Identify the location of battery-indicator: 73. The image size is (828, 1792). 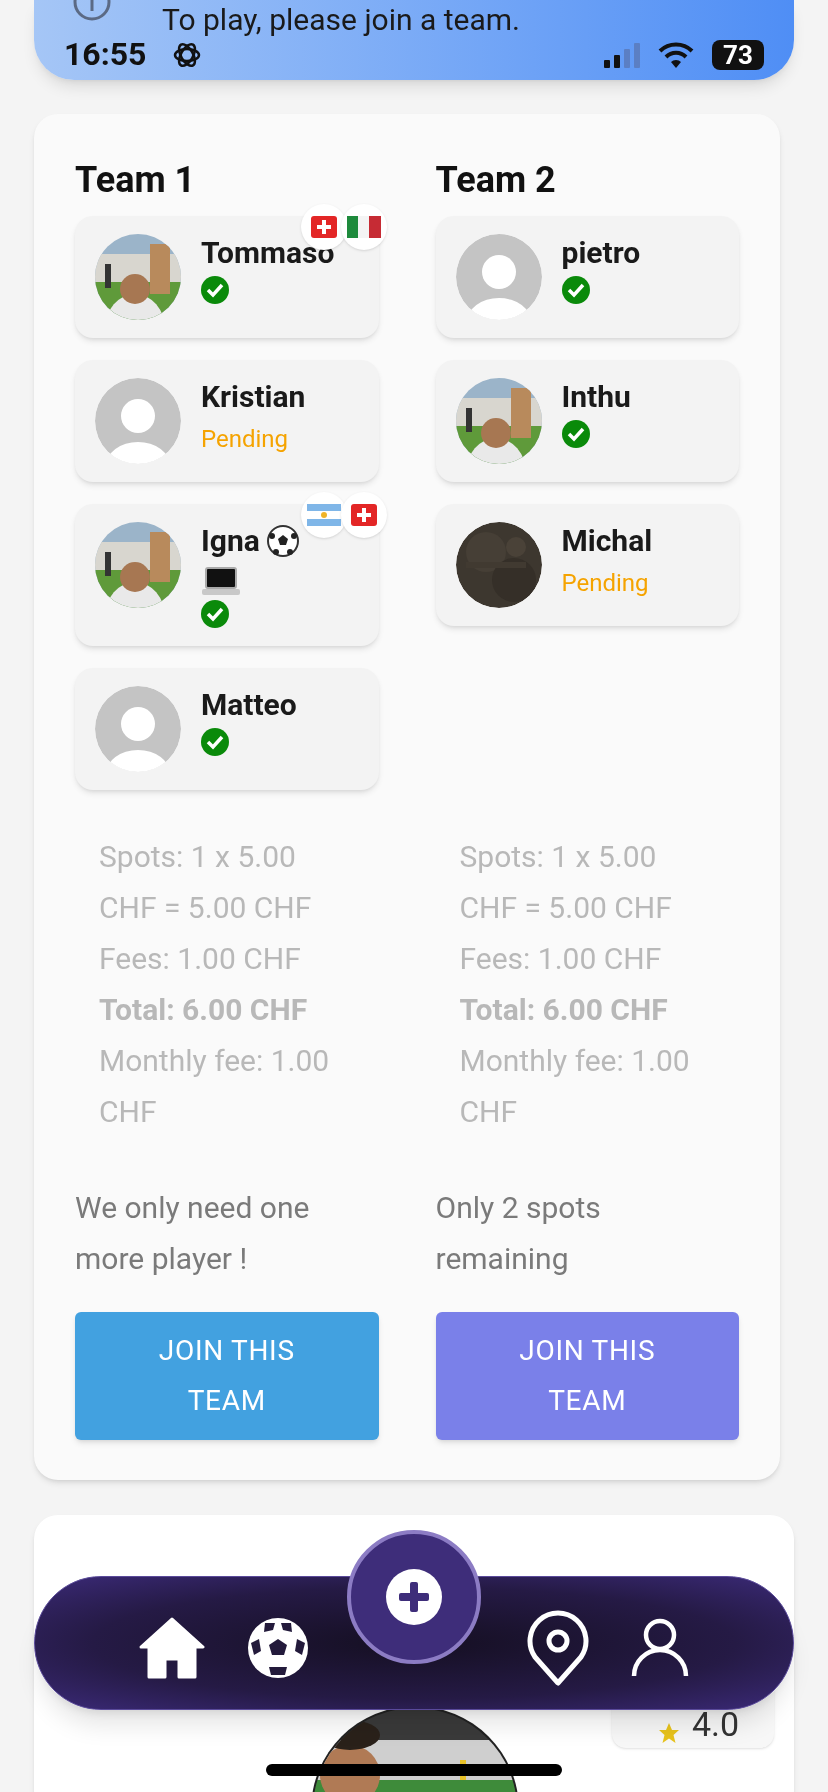
(738, 55).